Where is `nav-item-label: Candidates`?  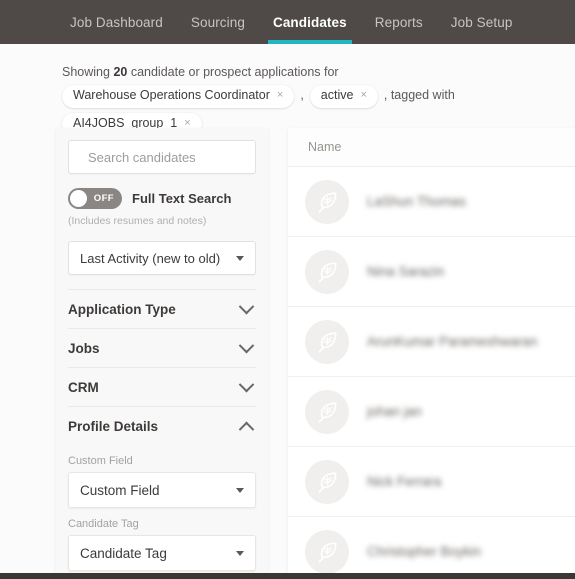
nav-item-label: Candidates is located at coordinates (309, 22).